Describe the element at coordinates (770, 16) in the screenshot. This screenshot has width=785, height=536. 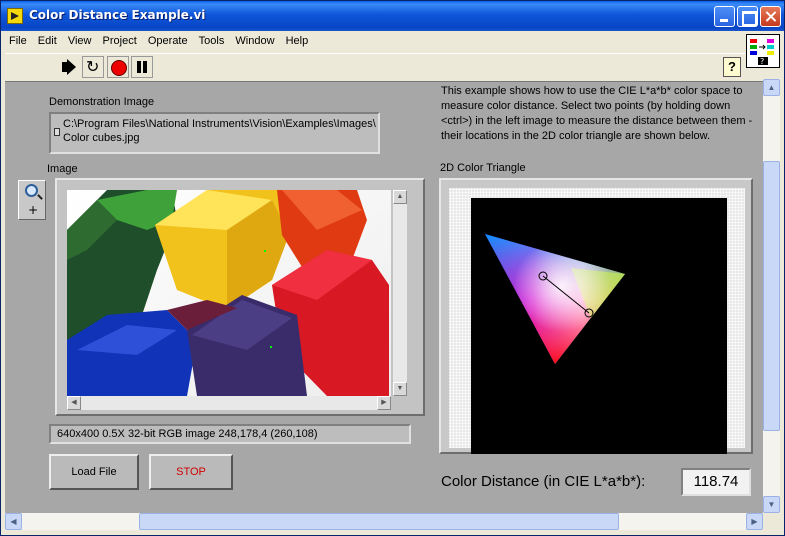
I see `close-button` at that location.